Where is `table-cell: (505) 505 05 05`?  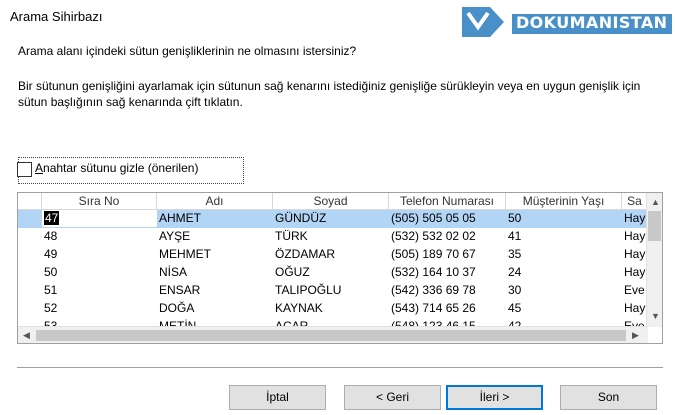 table-cell: (505) 505 05 05 is located at coordinates (433, 218).